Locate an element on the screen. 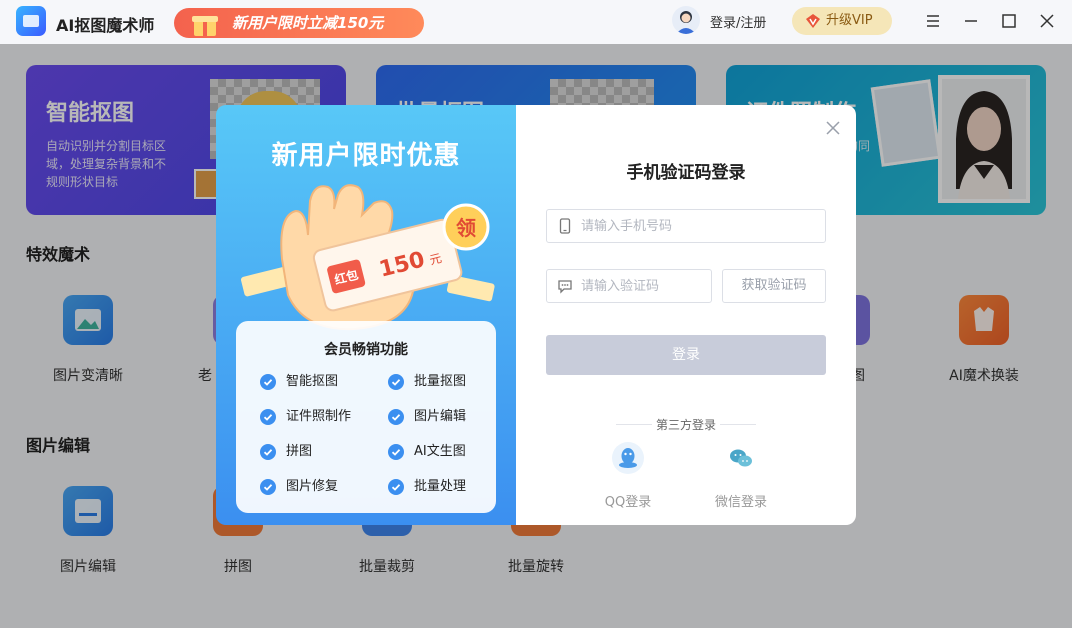  benefit-item: AI文生图 is located at coordinates (427, 452).